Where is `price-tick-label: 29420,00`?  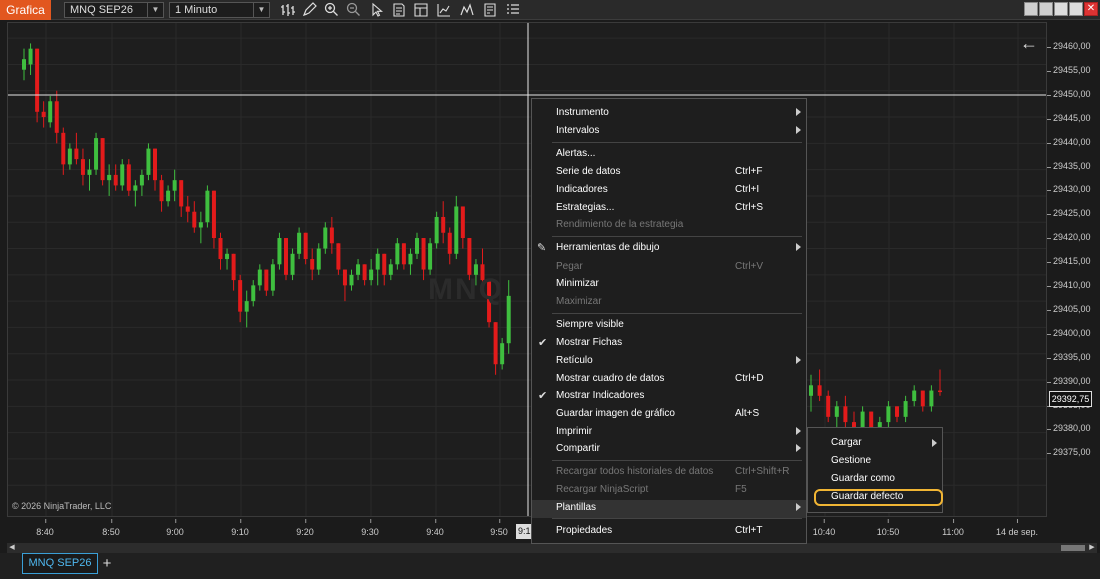 price-tick-label: 29420,00 is located at coordinates (1069, 237).